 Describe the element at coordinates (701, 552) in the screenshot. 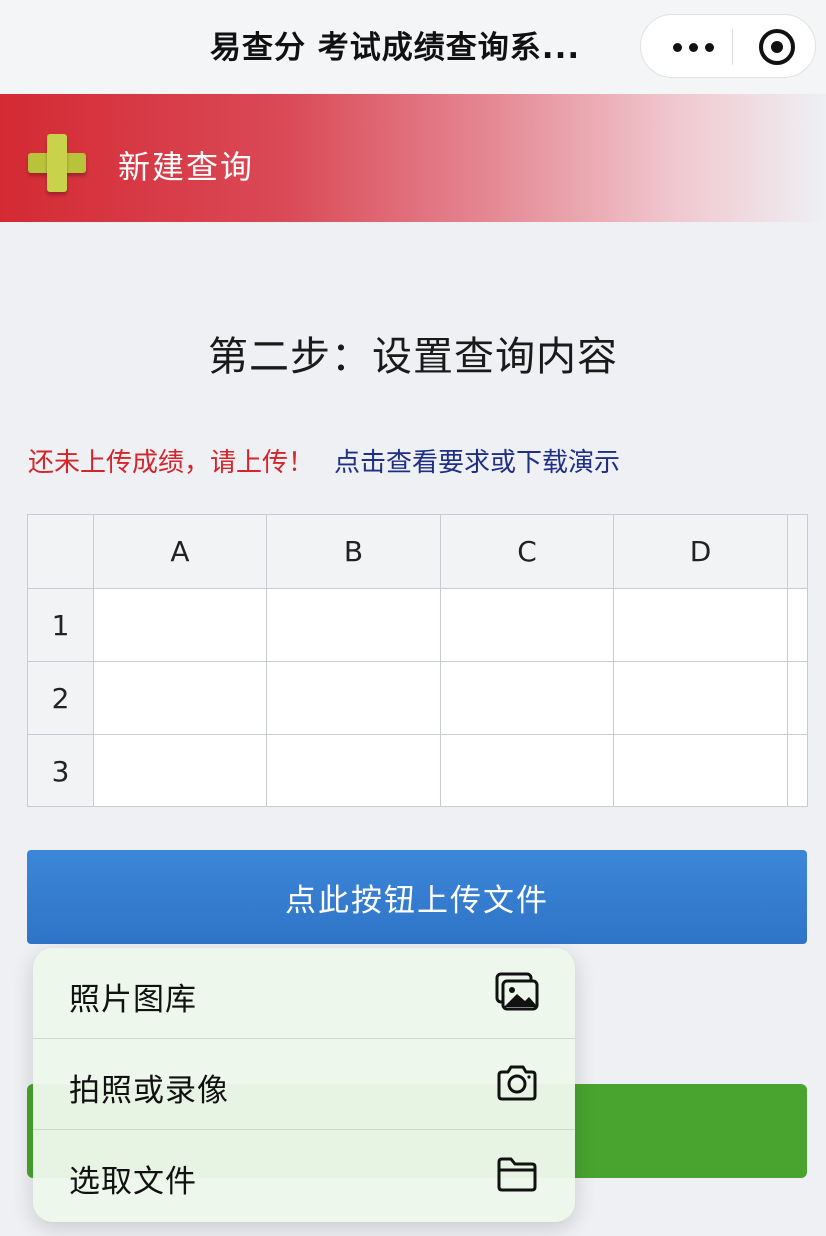

I see `column-header: D` at that location.